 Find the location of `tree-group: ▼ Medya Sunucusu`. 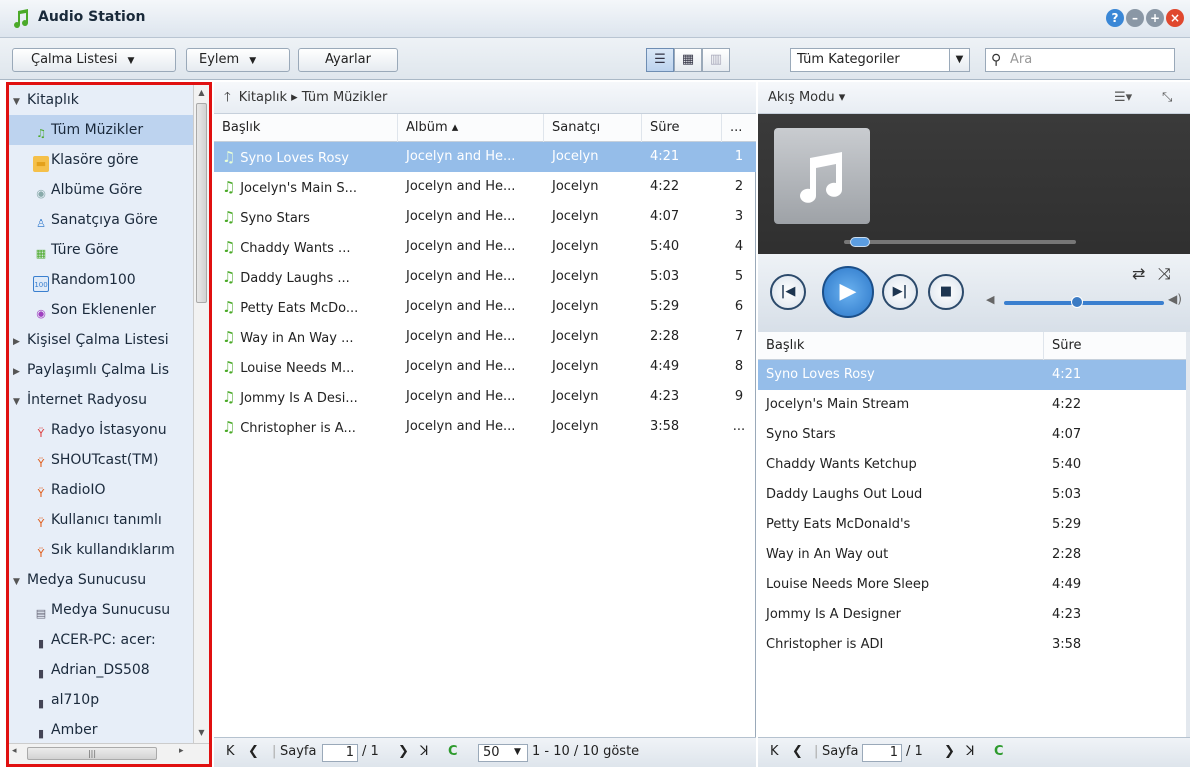

tree-group: ▼ Medya Sunucusu is located at coordinates (101, 580).